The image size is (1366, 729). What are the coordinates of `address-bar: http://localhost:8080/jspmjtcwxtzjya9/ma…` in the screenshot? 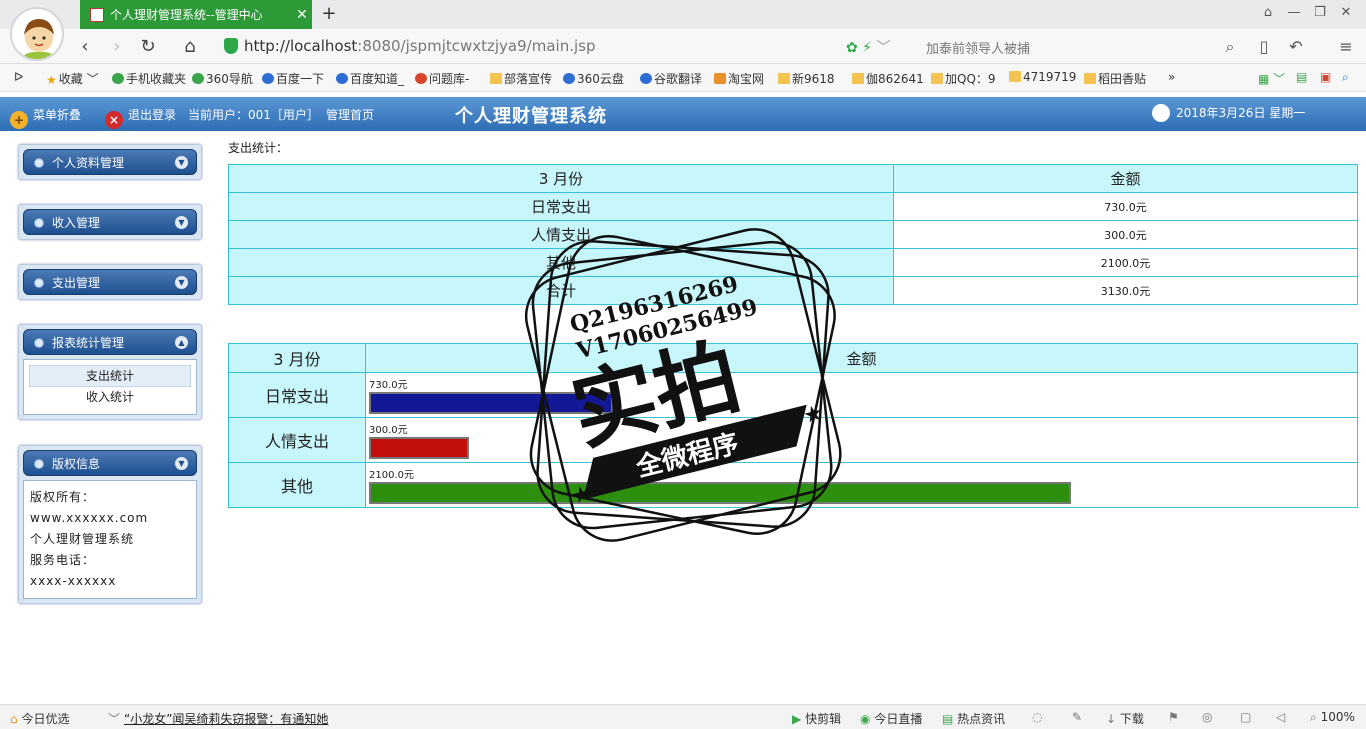 It's located at (419, 46).